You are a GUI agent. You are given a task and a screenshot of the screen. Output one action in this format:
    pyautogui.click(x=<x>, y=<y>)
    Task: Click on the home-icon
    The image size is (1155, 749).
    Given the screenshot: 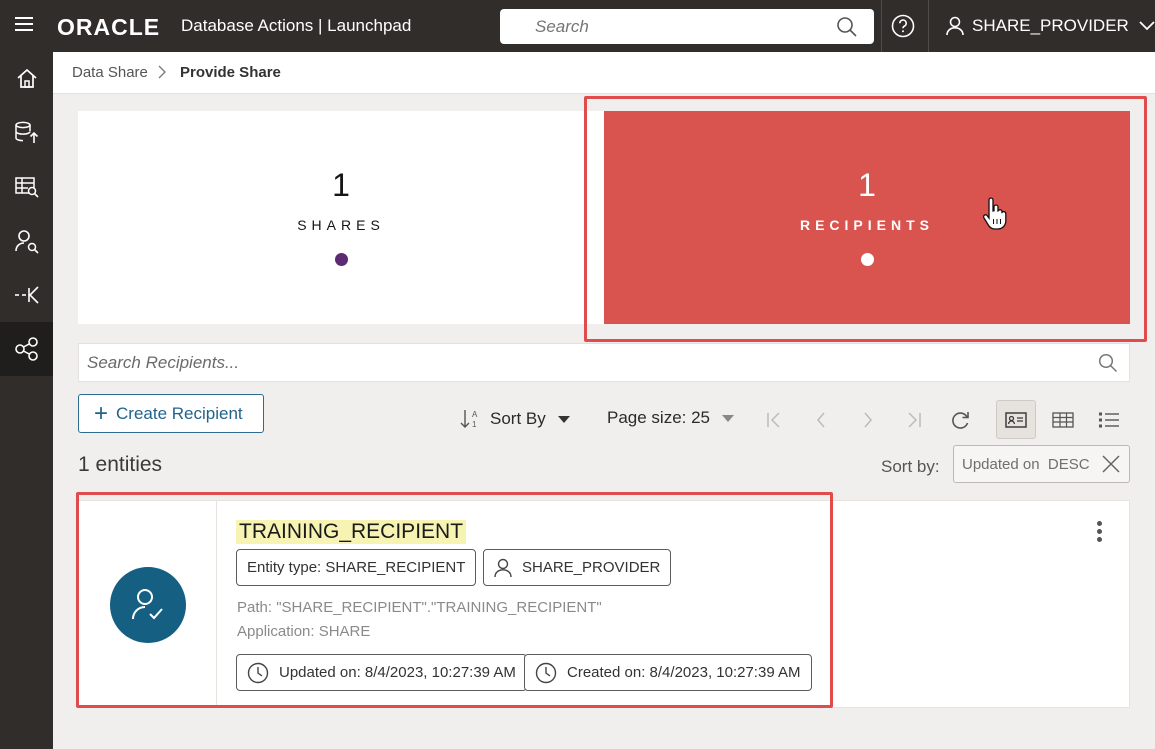 What is the action you would take?
    pyautogui.click(x=26, y=78)
    